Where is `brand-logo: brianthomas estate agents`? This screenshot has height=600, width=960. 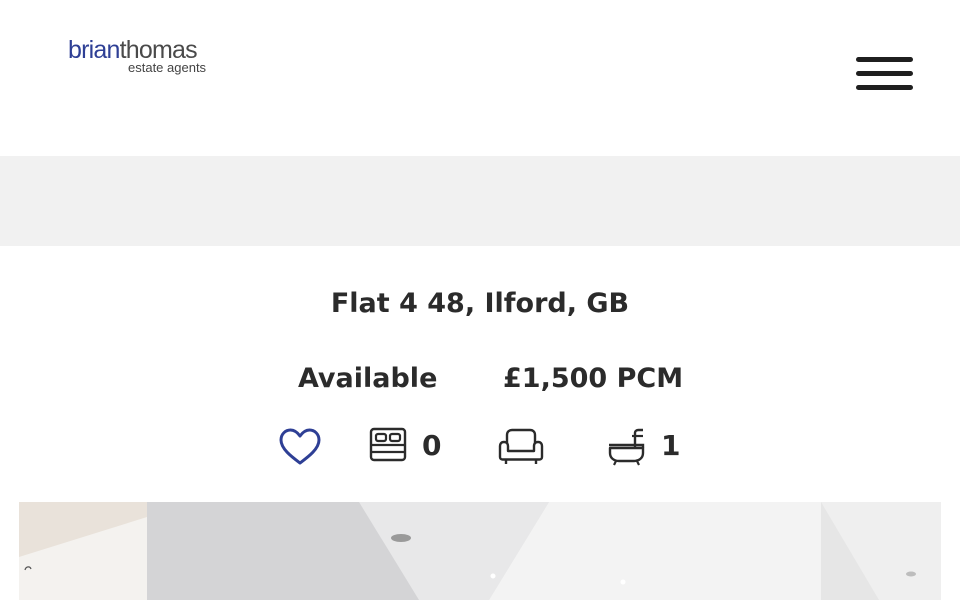 brand-logo: brianthomas estate agents is located at coordinates (138, 58).